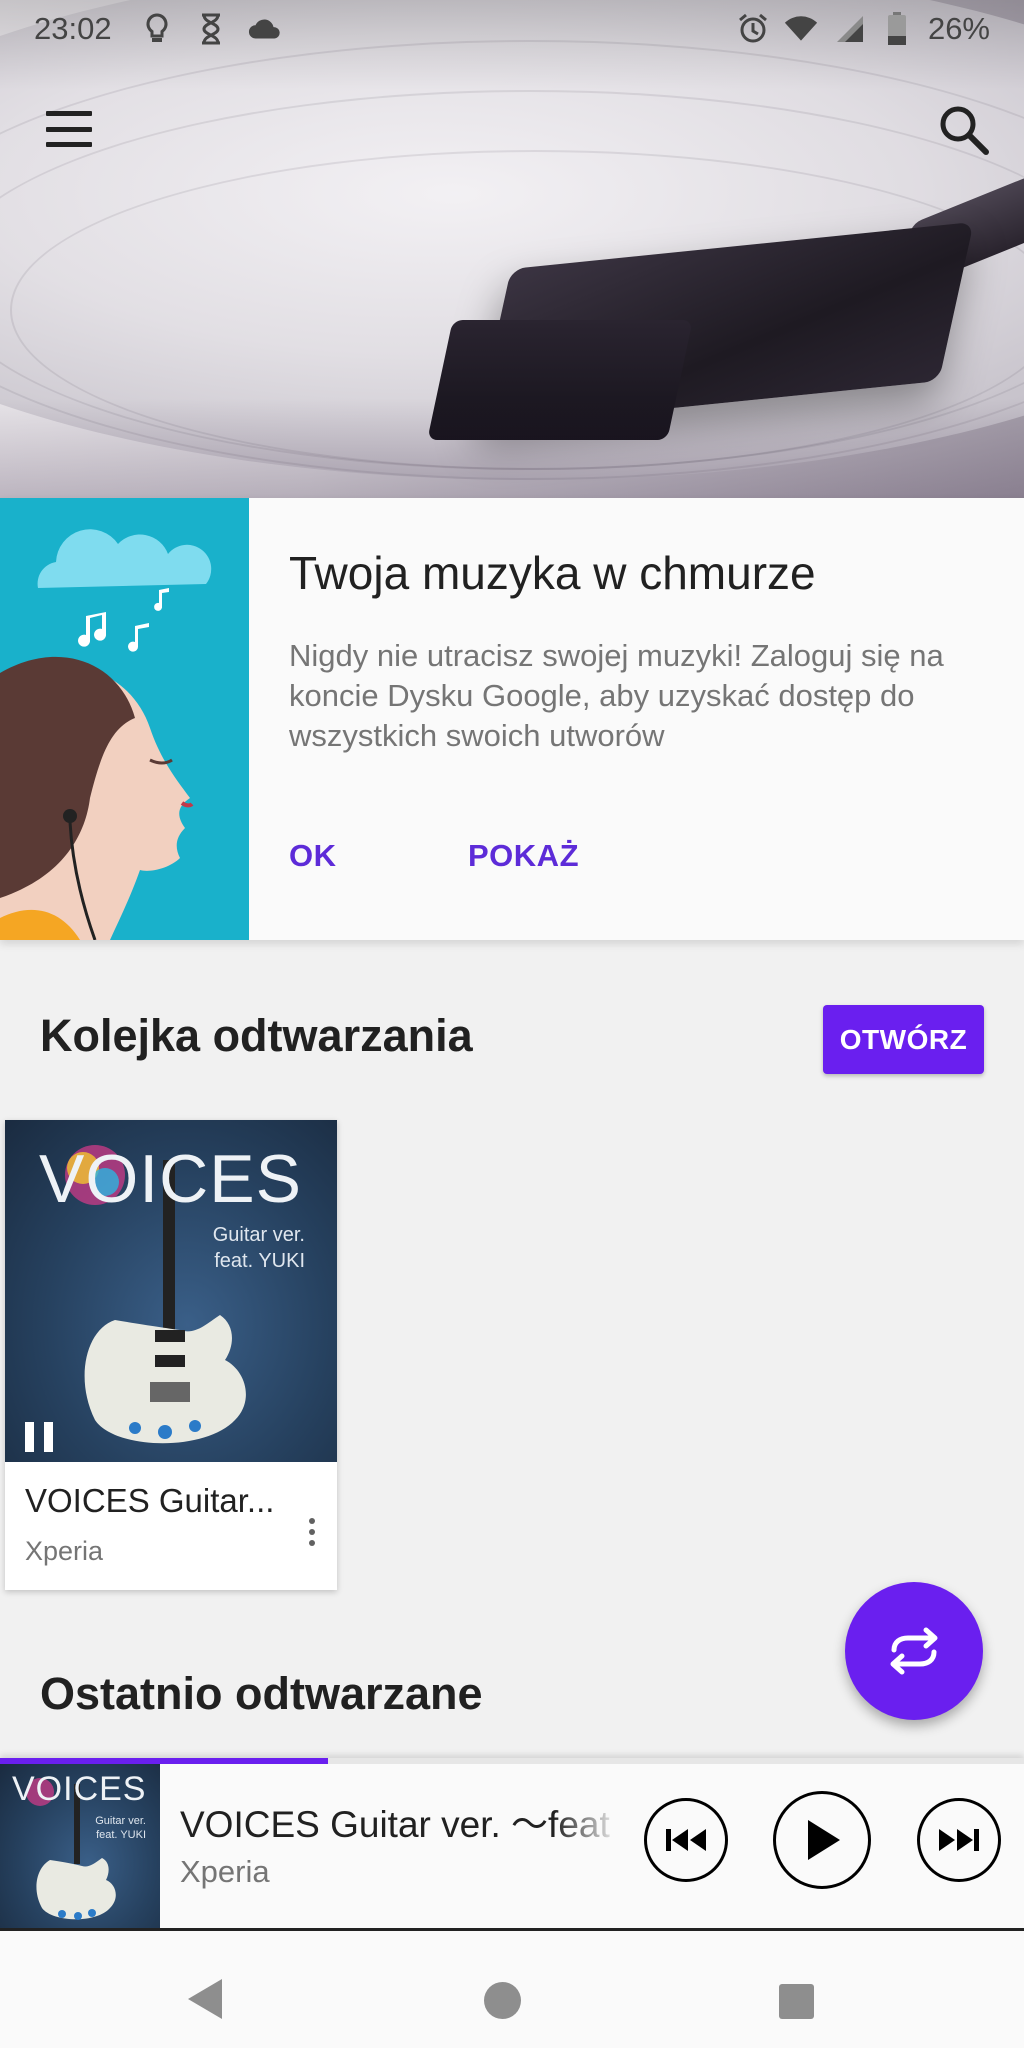 The height and width of the screenshot is (2048, 1024). I want to click on cover-subtitle-line2: feat. YUKI, so click(259, 1261).